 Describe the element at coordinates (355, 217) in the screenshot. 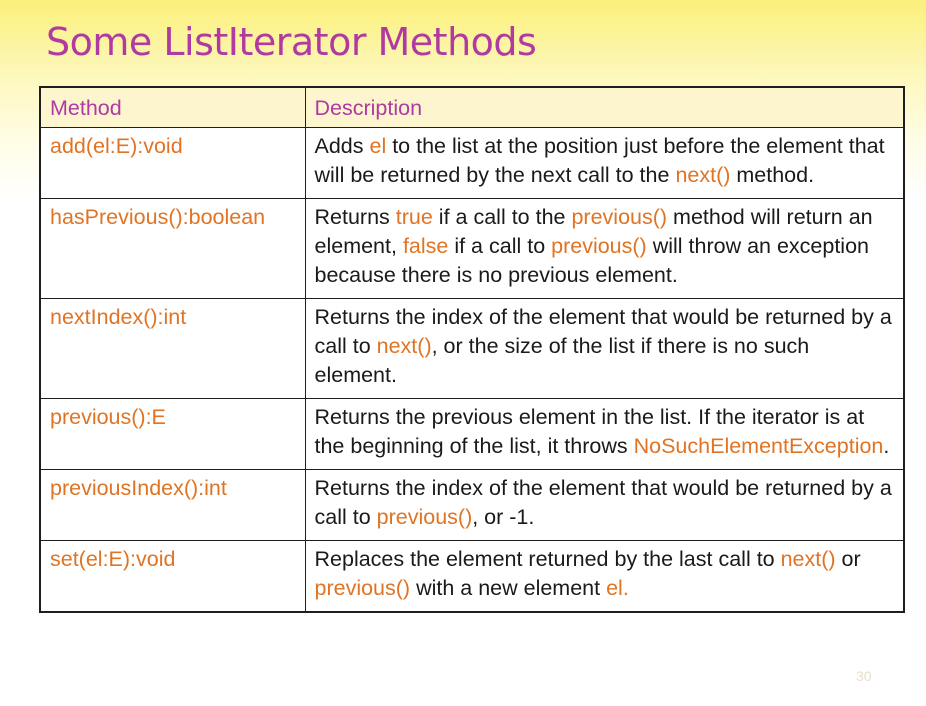

I see `description-text: Returns` at that location.